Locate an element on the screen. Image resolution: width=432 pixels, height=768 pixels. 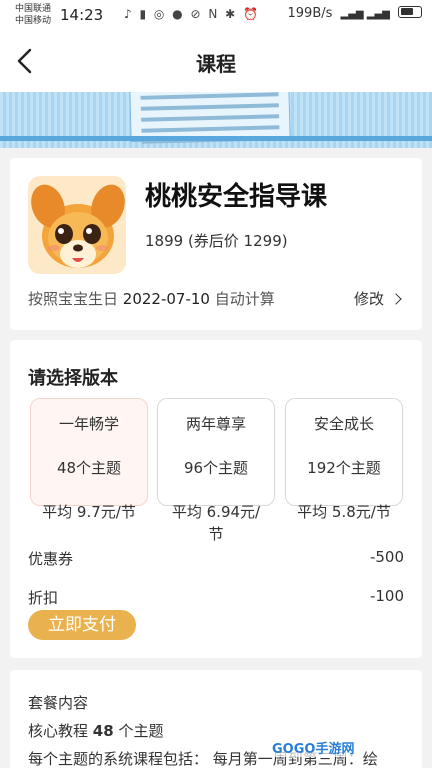
edit-birthday-button: 修改 is located at coordinates (377, 298).